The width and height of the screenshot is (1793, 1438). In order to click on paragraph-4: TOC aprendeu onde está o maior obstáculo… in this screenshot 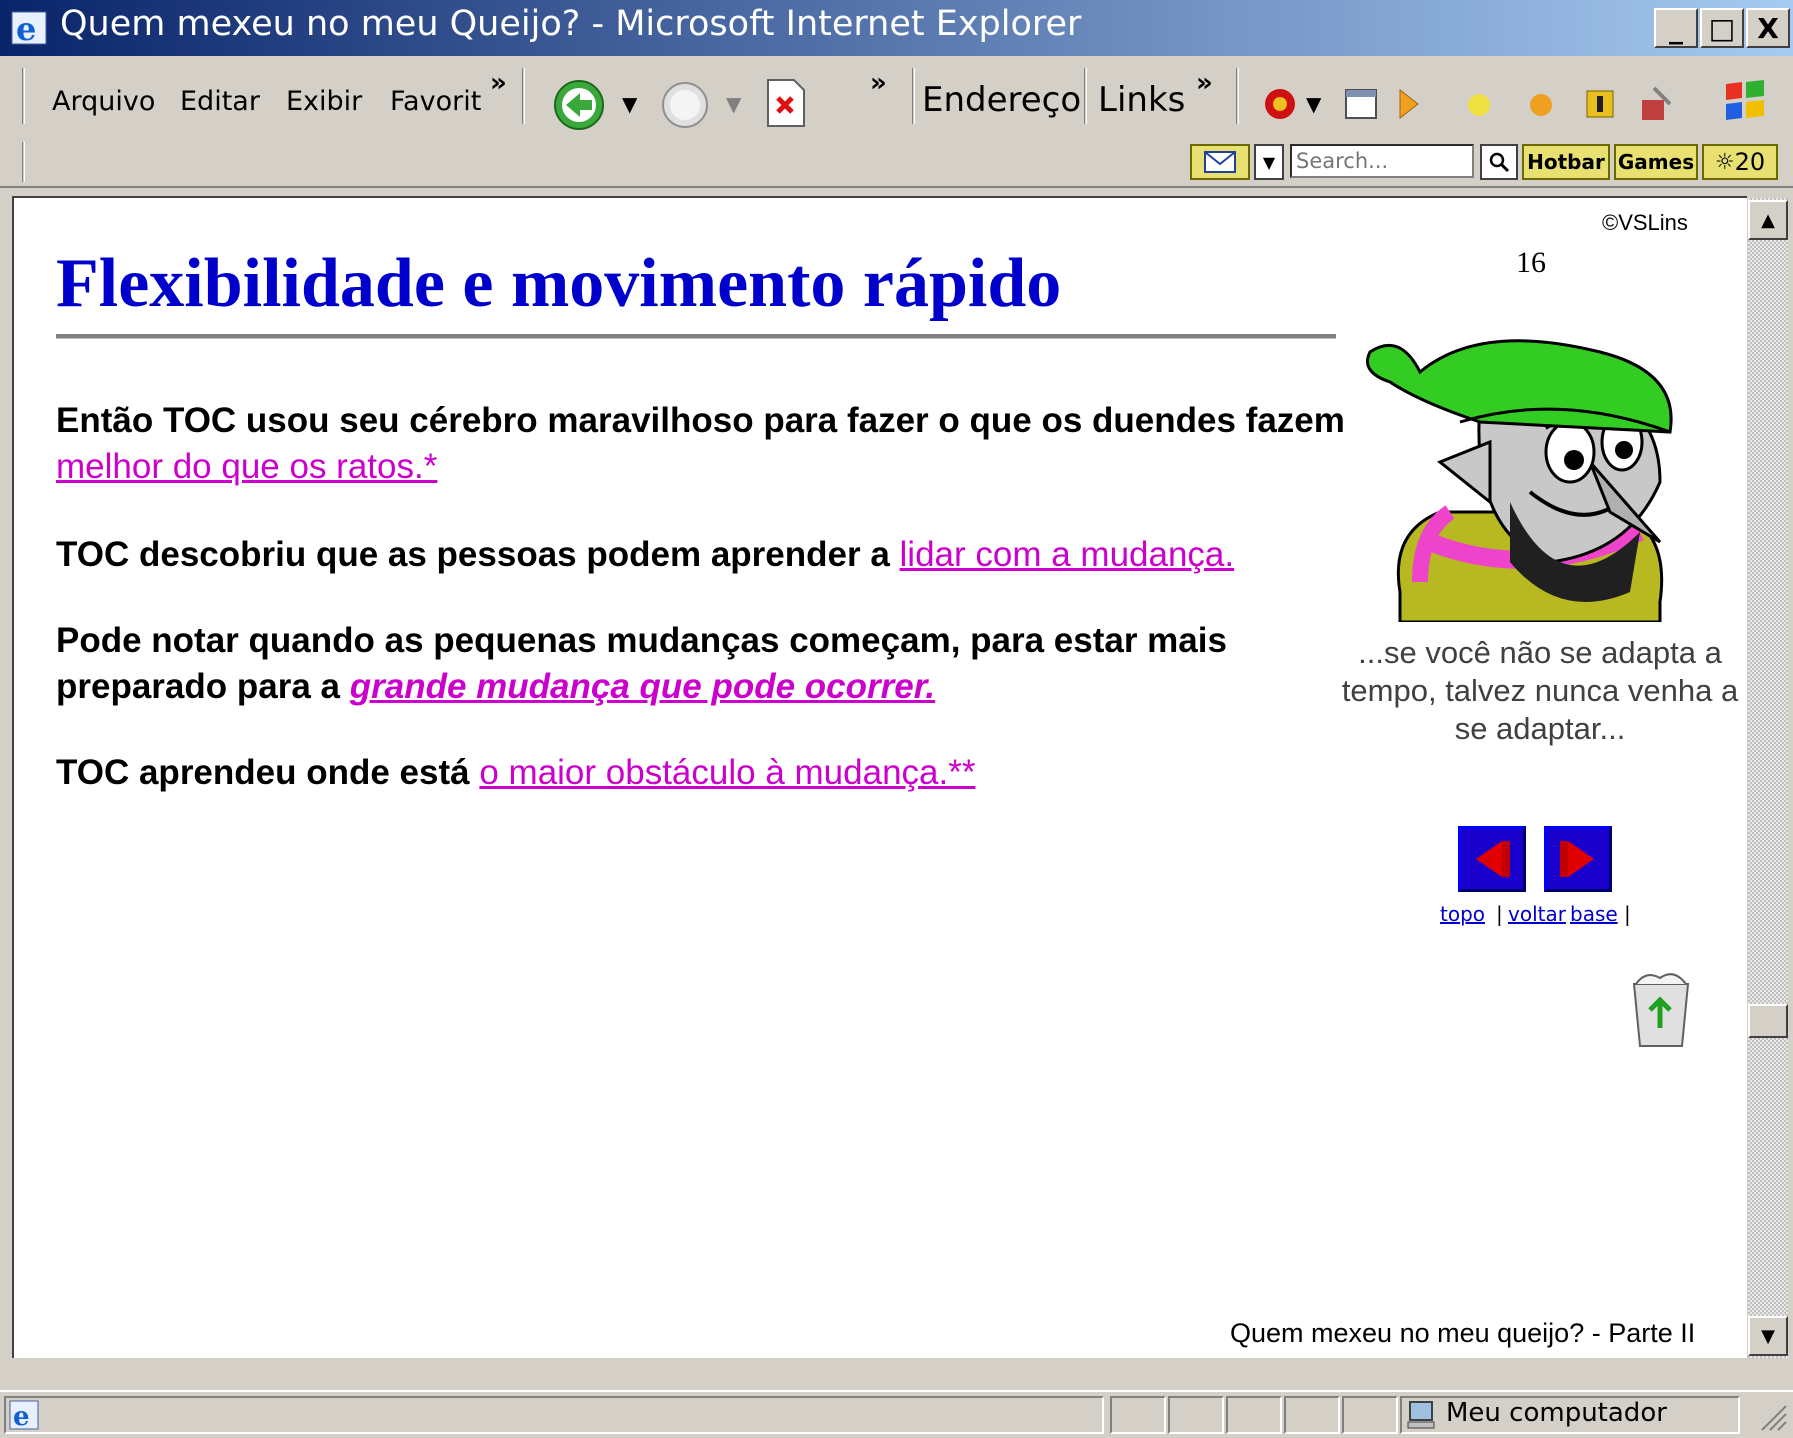, I will do `click(706, 773)`.